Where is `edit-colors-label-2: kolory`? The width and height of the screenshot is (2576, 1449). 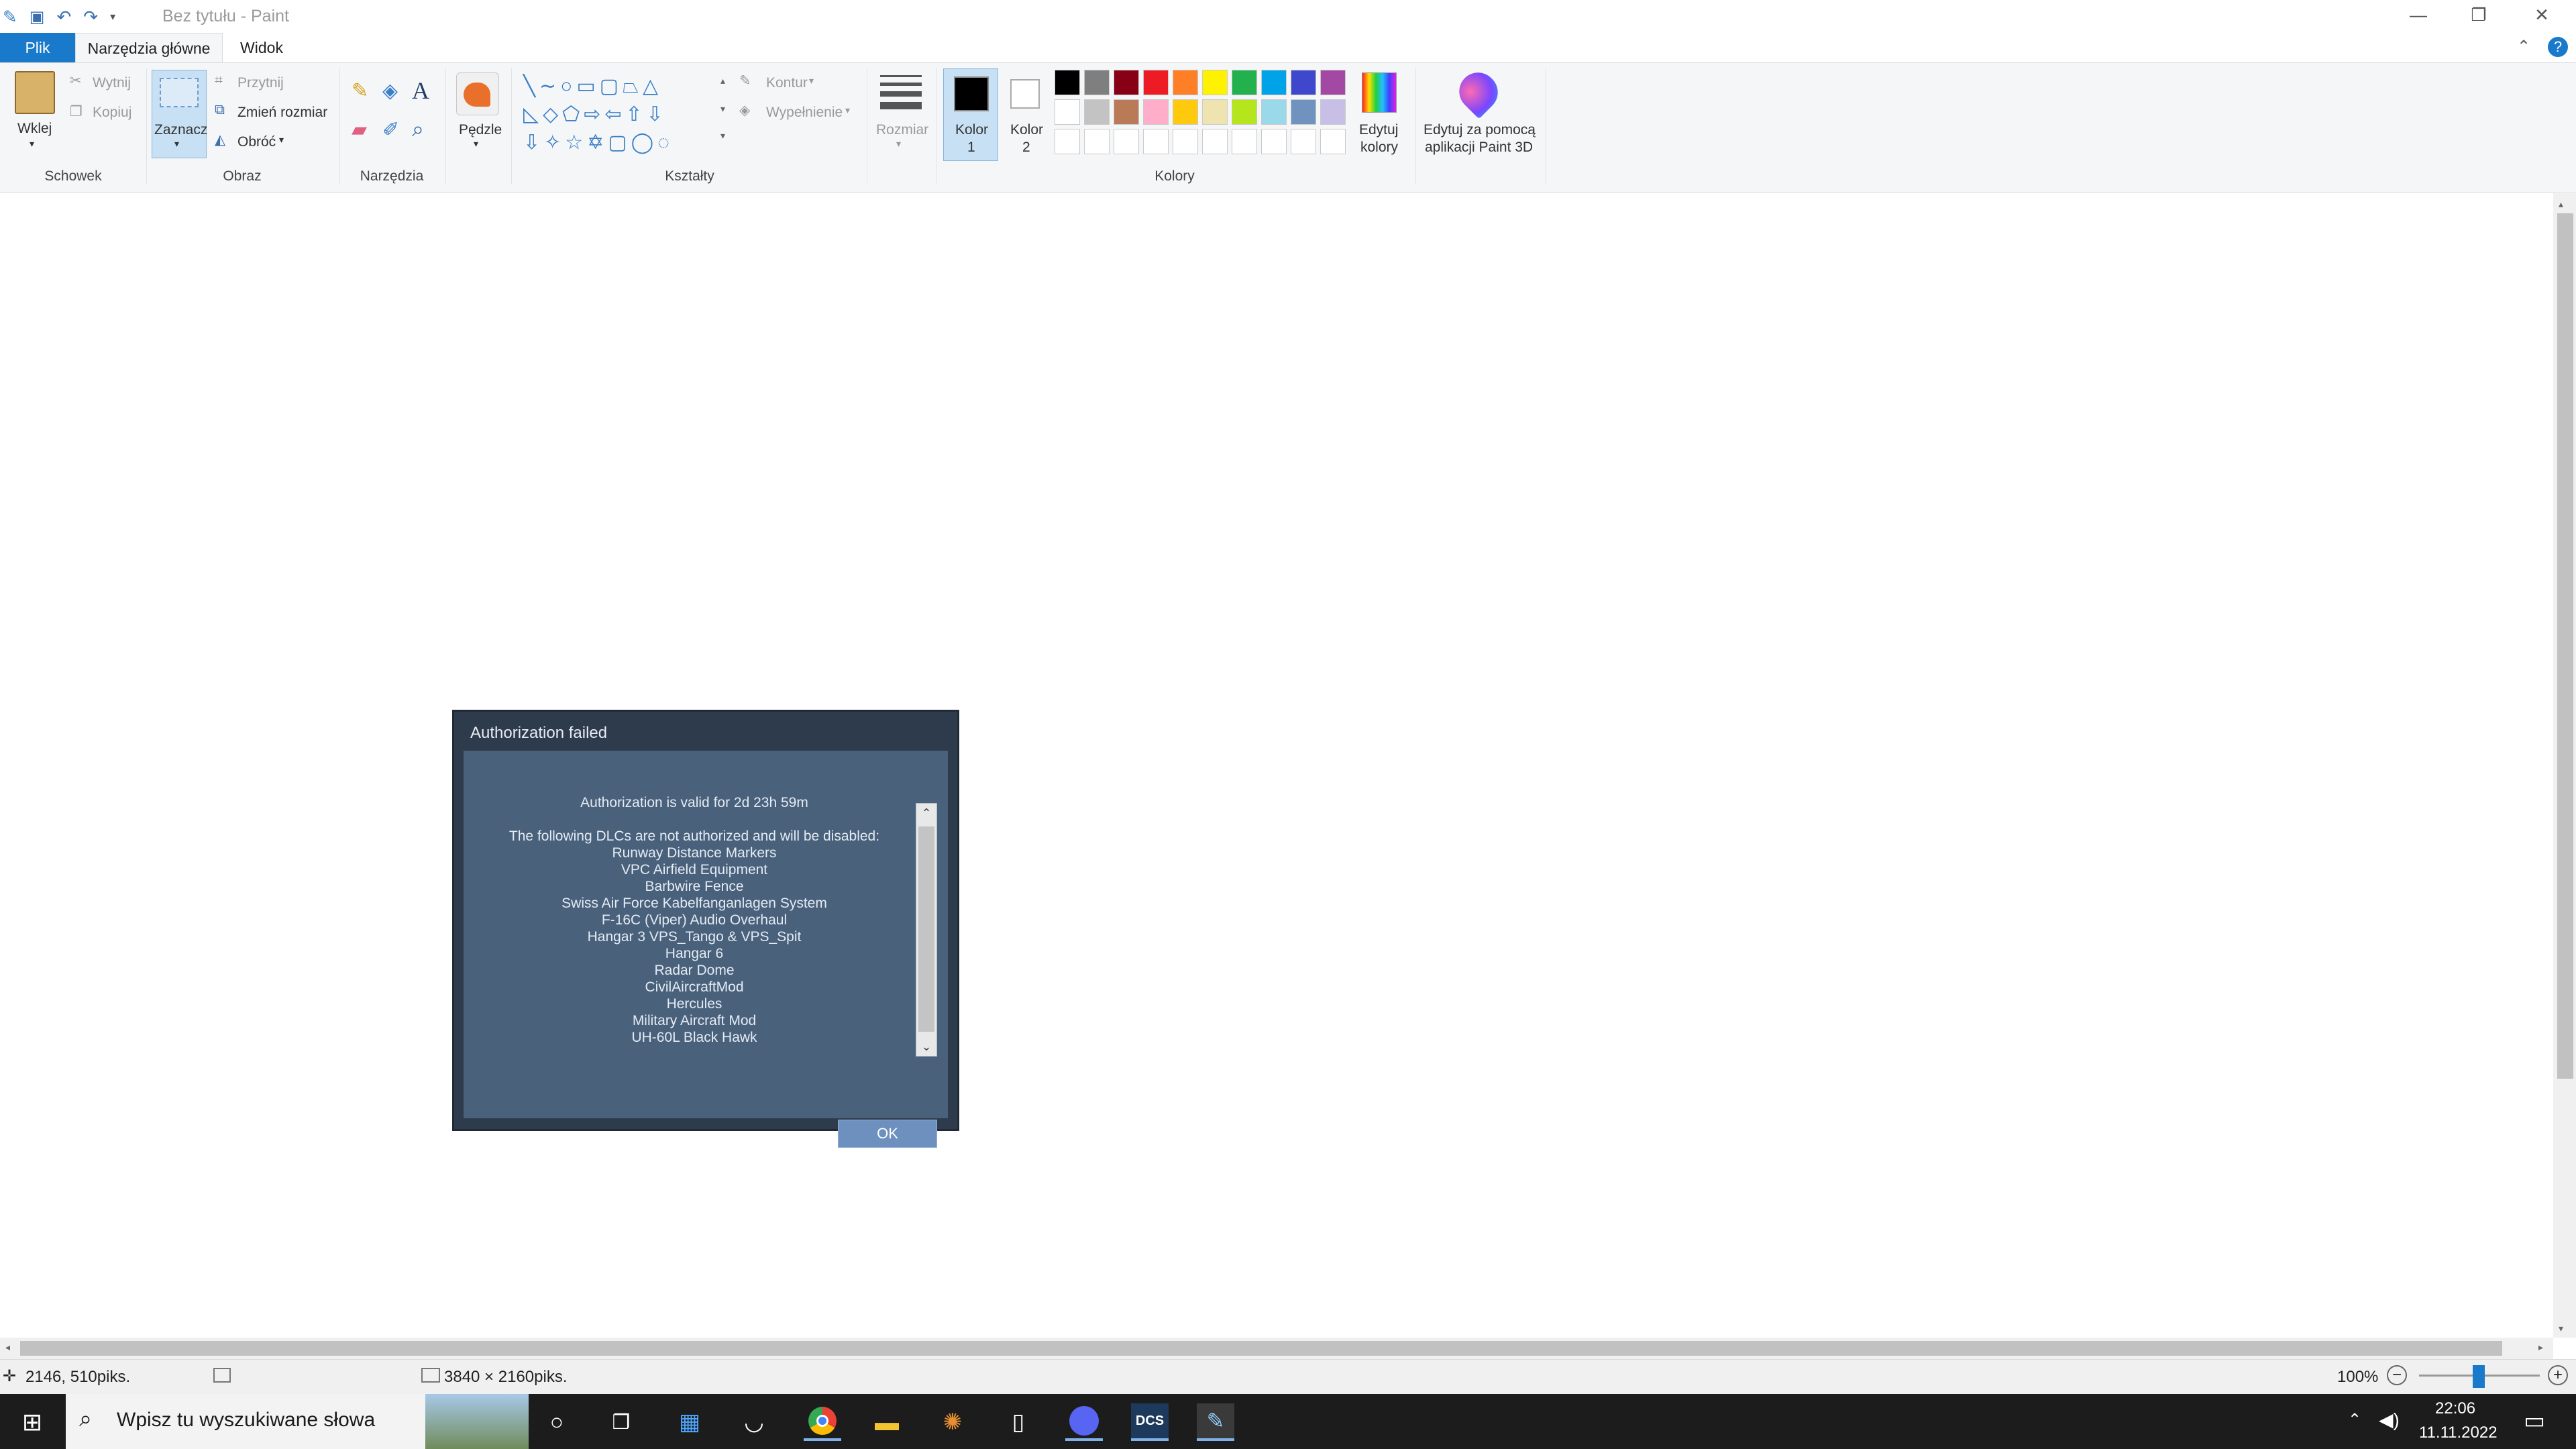
edit-colors-label-2: kolory is located at coordinates (1379, 148).